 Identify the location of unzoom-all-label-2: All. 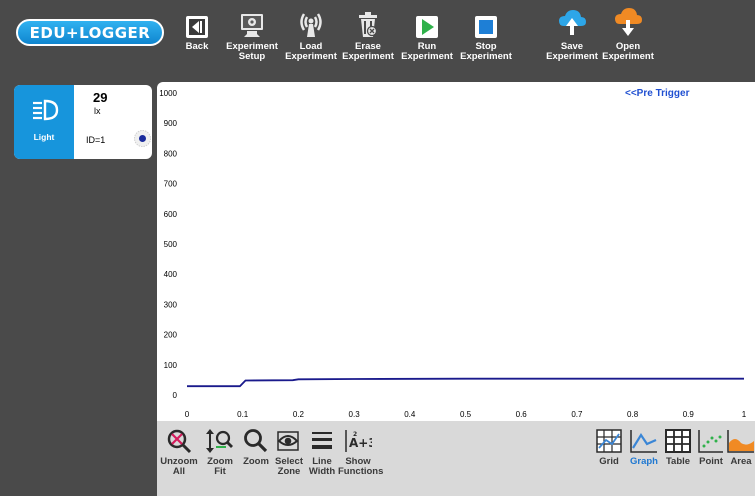
(179, 471).